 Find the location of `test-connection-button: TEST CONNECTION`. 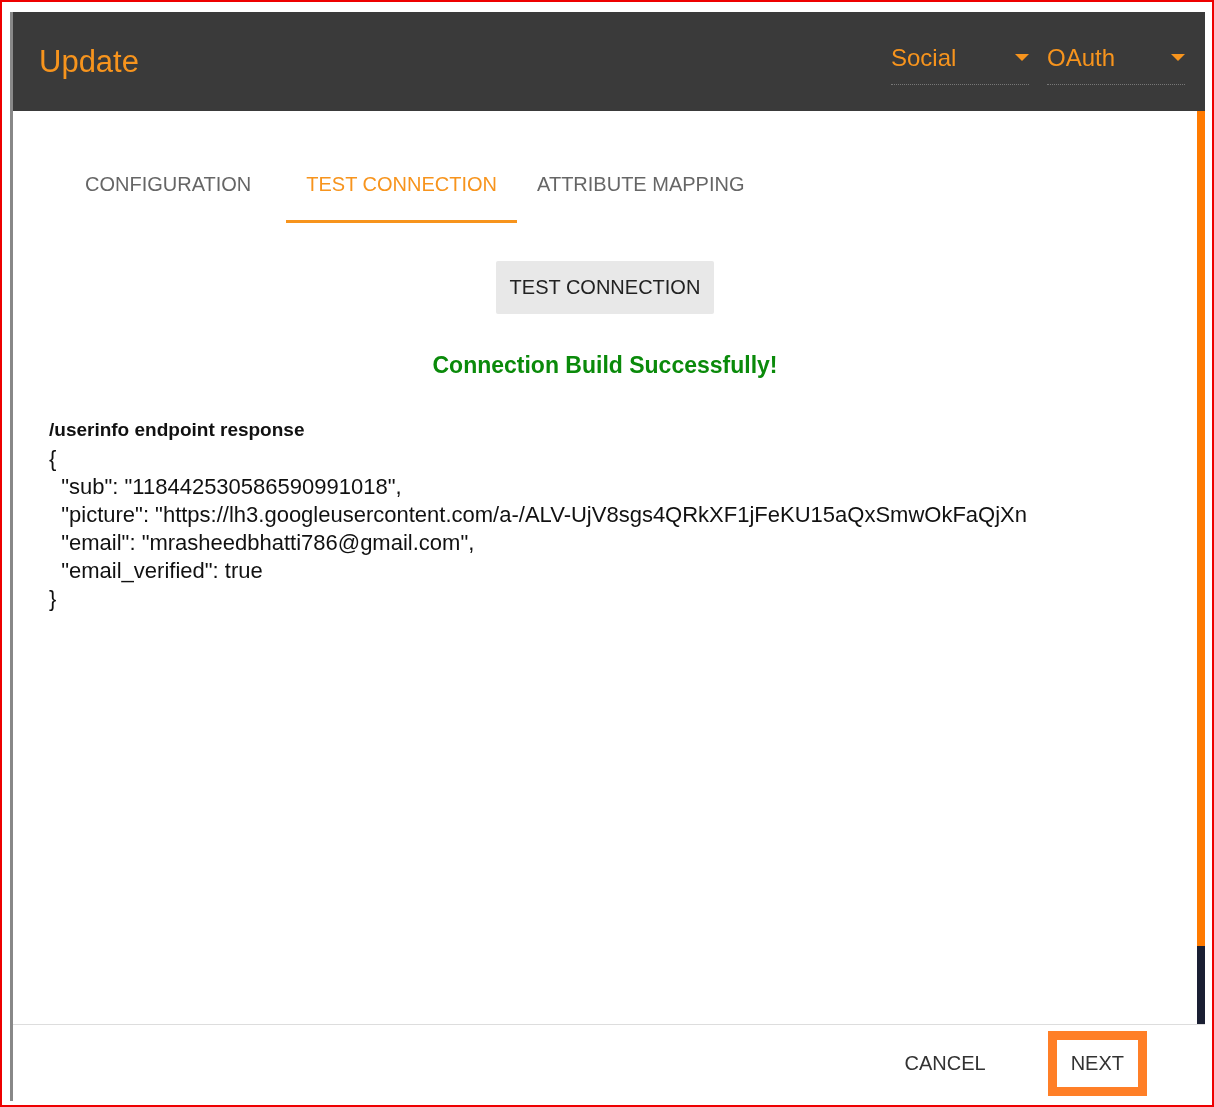

test-connection-button: TEST CONNECTION is located at coordinates (605, 287).